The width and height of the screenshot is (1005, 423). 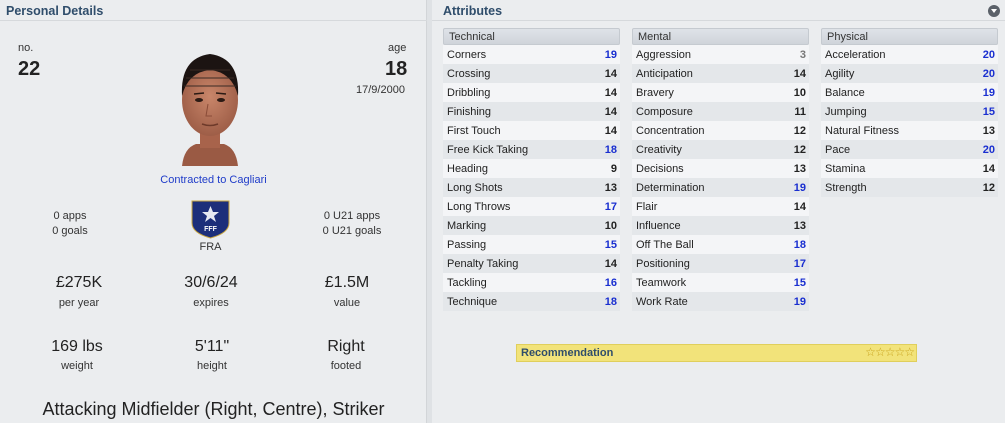 What do you see at coordinates (890, 352) in the screenshot?
I see `star-rating: ☆☆☆☆☆` at bounding box center [890, 352].